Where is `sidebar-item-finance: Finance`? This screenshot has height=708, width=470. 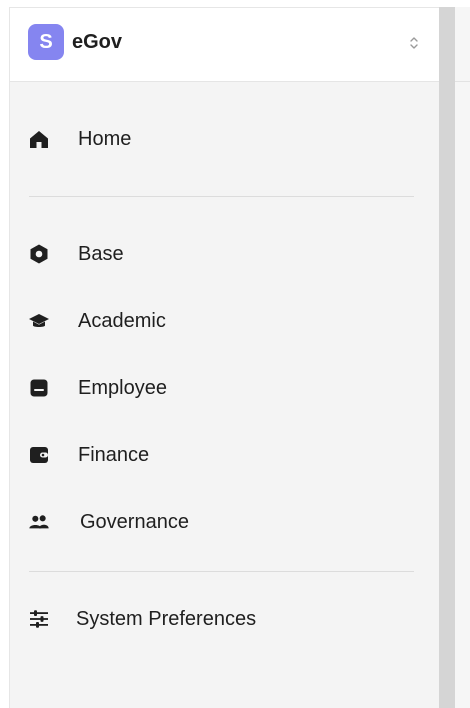 sidebar-item-finance: Finance is located at coordinates (224, 455).